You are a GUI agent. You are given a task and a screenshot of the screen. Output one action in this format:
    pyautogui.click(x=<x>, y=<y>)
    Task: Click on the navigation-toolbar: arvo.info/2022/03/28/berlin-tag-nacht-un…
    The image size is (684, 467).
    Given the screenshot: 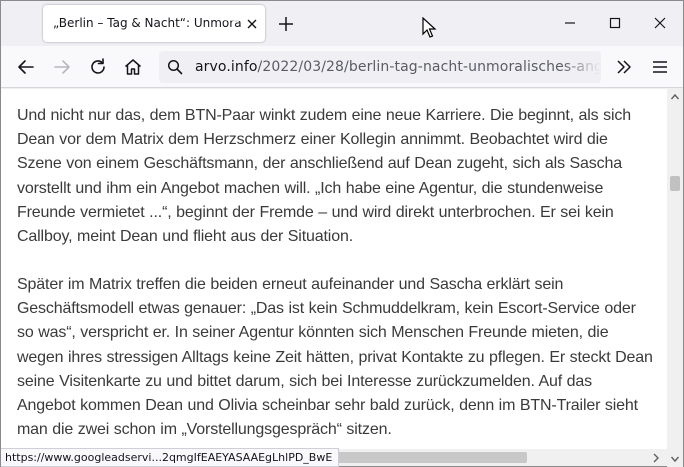 What is the action you would take?
    pyautogui.click(x=342, y=67)
    